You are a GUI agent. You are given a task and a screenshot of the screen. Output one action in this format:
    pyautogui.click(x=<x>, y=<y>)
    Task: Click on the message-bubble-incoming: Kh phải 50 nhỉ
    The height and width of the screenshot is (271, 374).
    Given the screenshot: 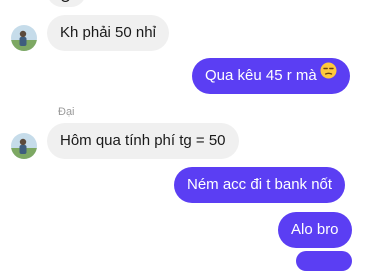 What is the action you would take?
    pyautogui.click(x=108, y=33)
    